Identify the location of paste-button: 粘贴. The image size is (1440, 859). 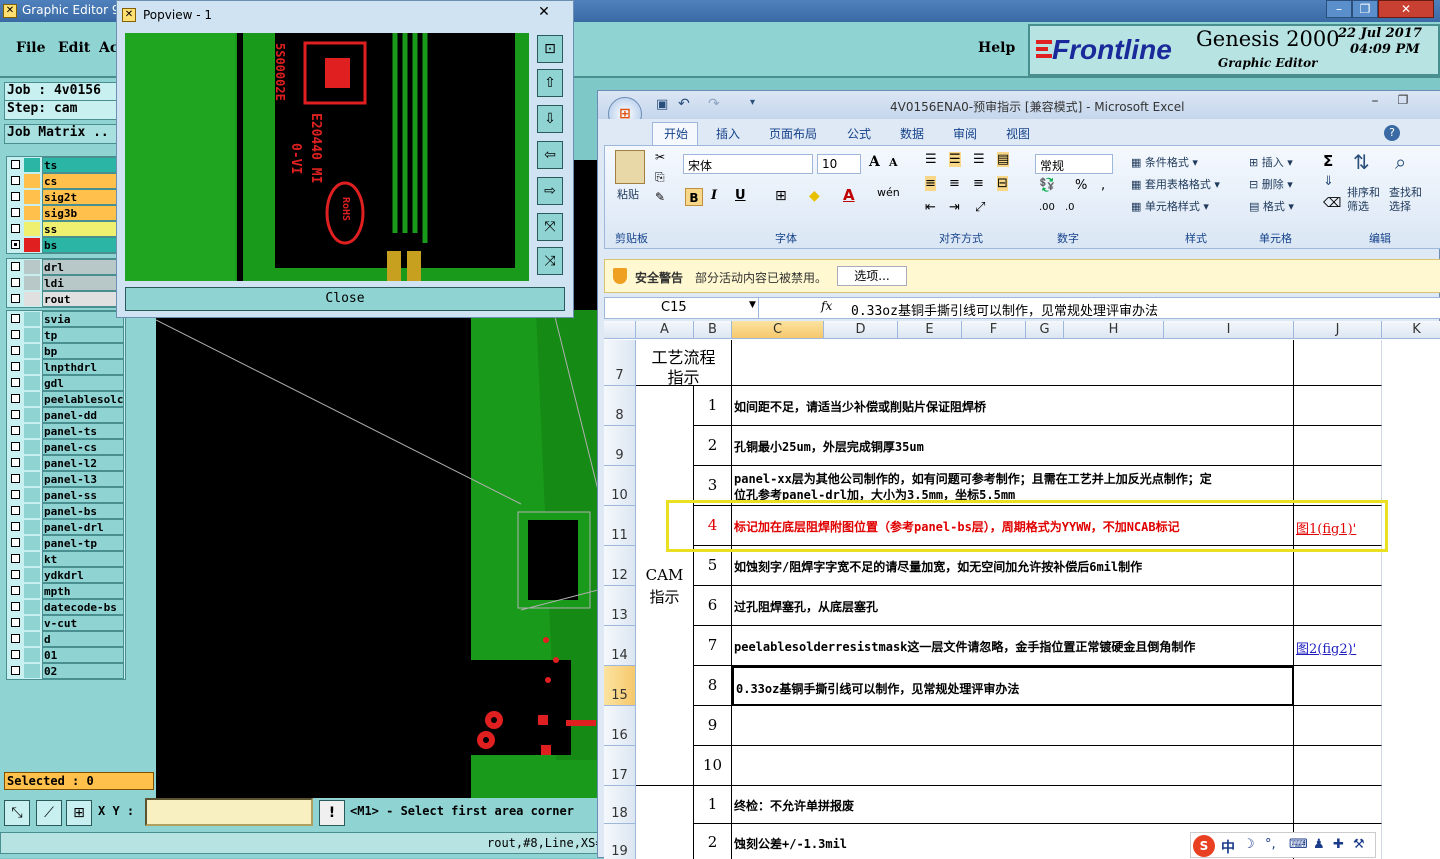
(628, 194).